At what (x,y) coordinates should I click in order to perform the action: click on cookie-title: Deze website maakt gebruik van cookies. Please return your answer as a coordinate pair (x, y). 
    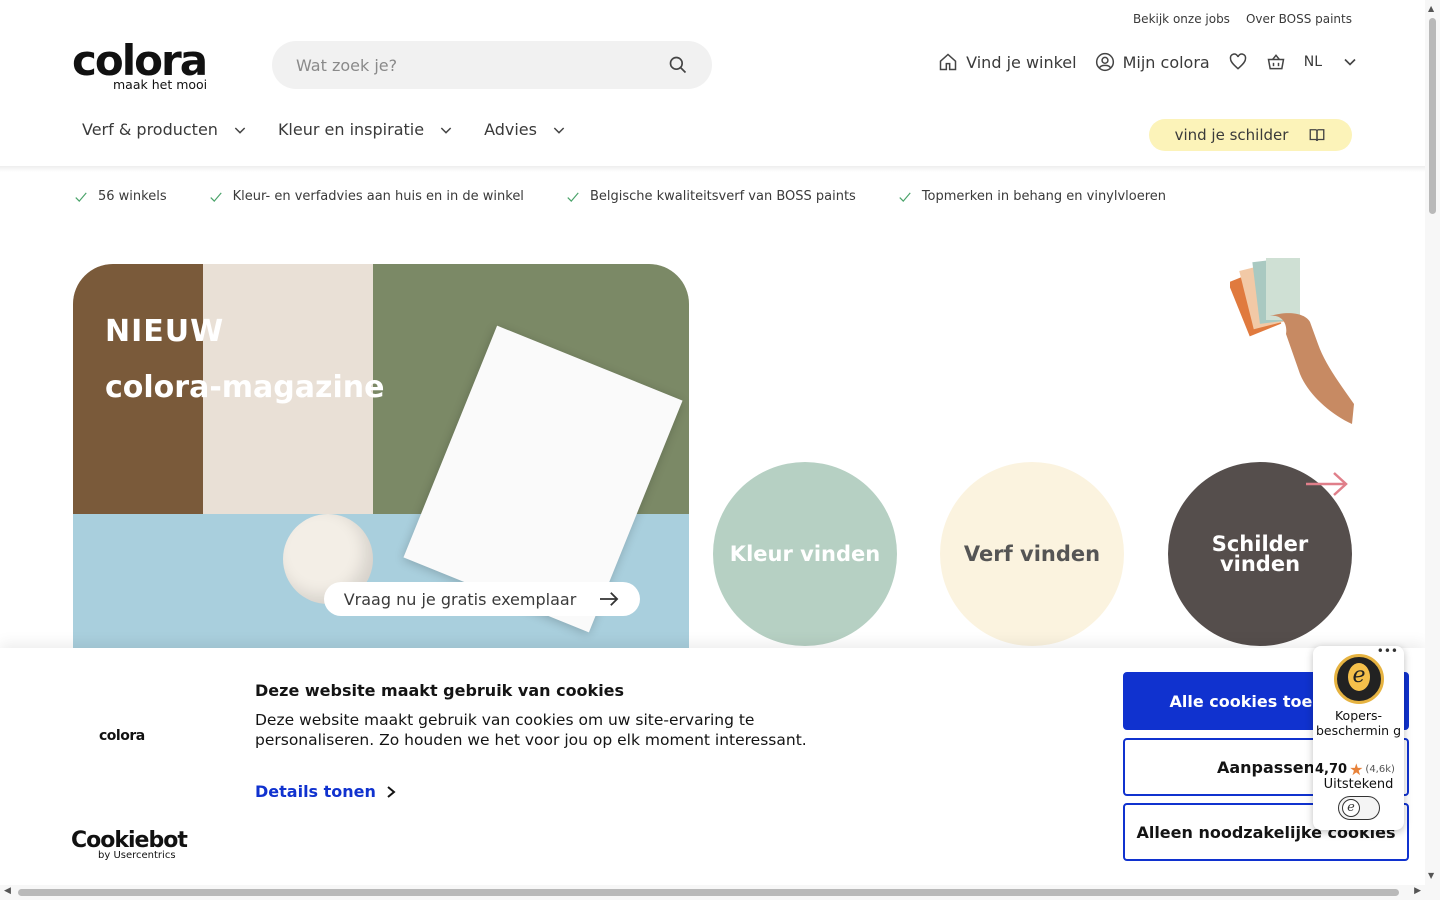
    Looking at the image, I should click on (440, 690).